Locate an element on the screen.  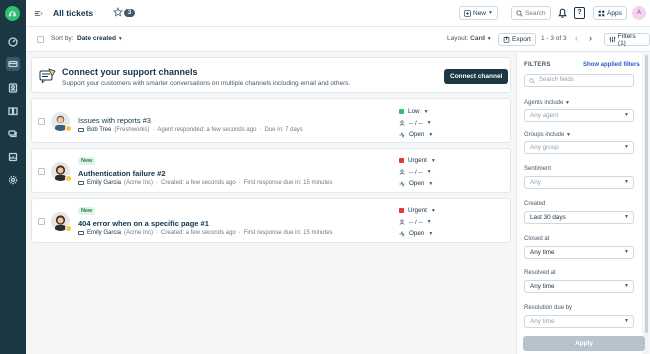
left-navigation is located at coordinates (13, 177).